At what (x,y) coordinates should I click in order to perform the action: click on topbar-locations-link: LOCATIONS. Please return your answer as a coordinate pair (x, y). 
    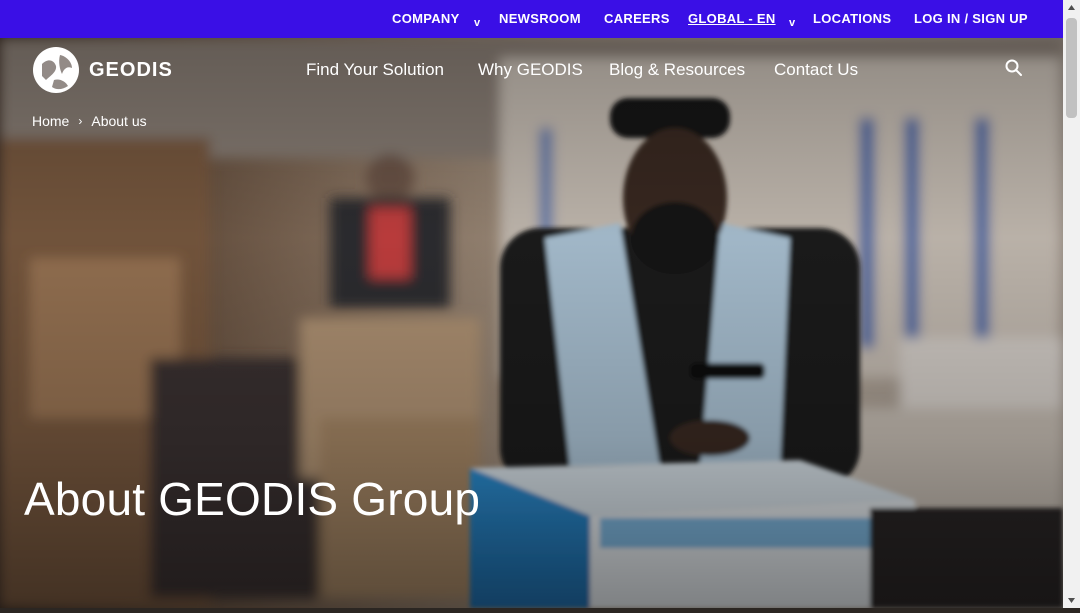
    Looking at the image, I should click on (852, 19).